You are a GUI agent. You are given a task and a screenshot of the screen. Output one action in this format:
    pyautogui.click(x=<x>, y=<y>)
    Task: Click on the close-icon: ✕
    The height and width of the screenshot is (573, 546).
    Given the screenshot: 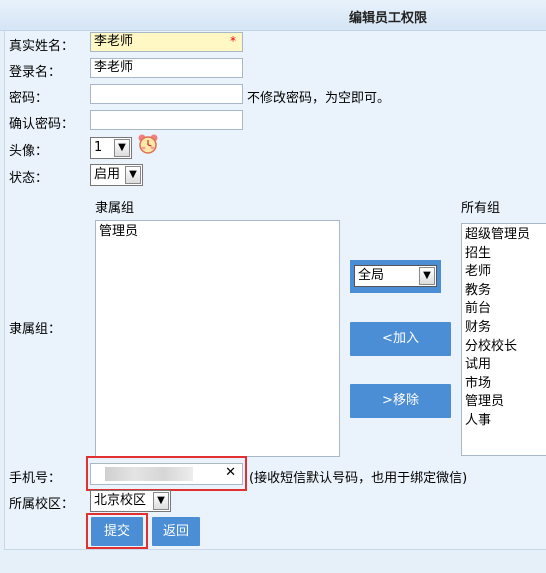 What is the action you would take?
    pyautogui.click(x=230, y=473)
    